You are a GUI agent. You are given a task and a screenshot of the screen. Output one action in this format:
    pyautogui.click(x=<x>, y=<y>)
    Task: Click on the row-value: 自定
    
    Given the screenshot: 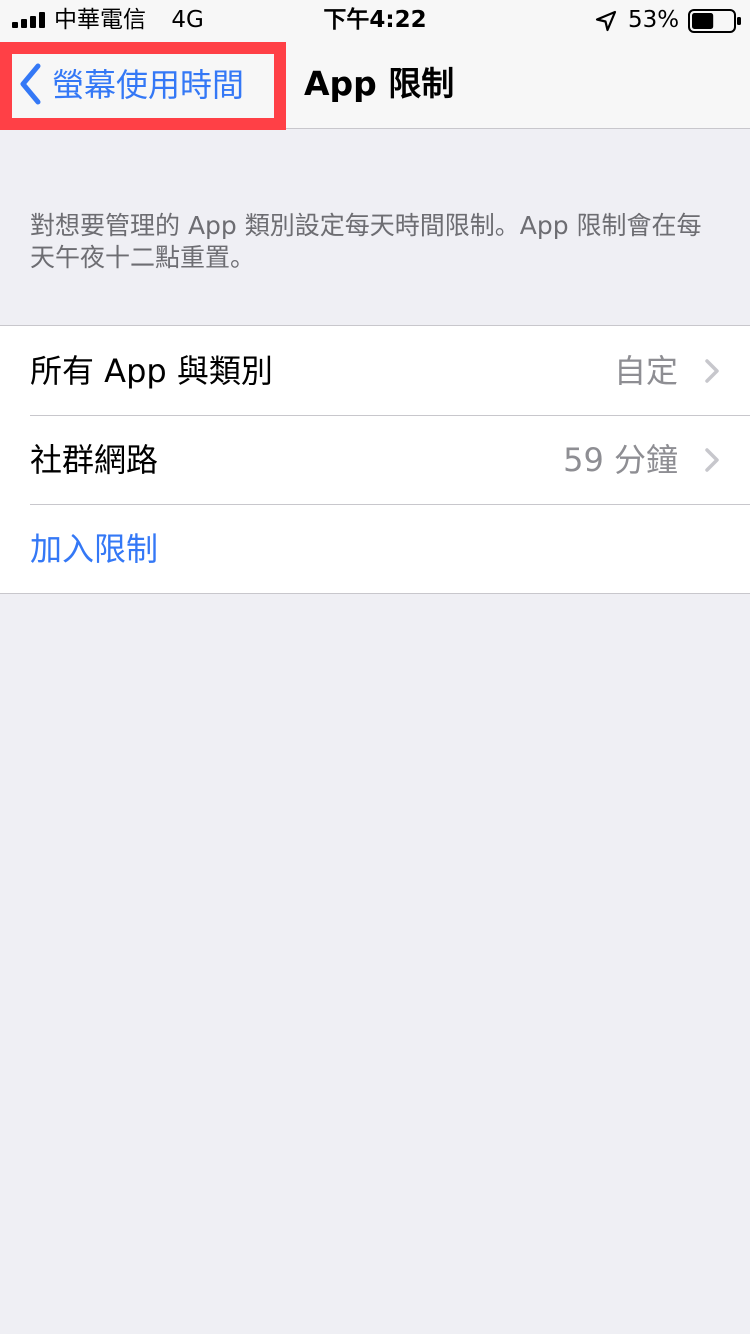 What is the action you would take?
    pyautogui.click(x=645, y=371)
    